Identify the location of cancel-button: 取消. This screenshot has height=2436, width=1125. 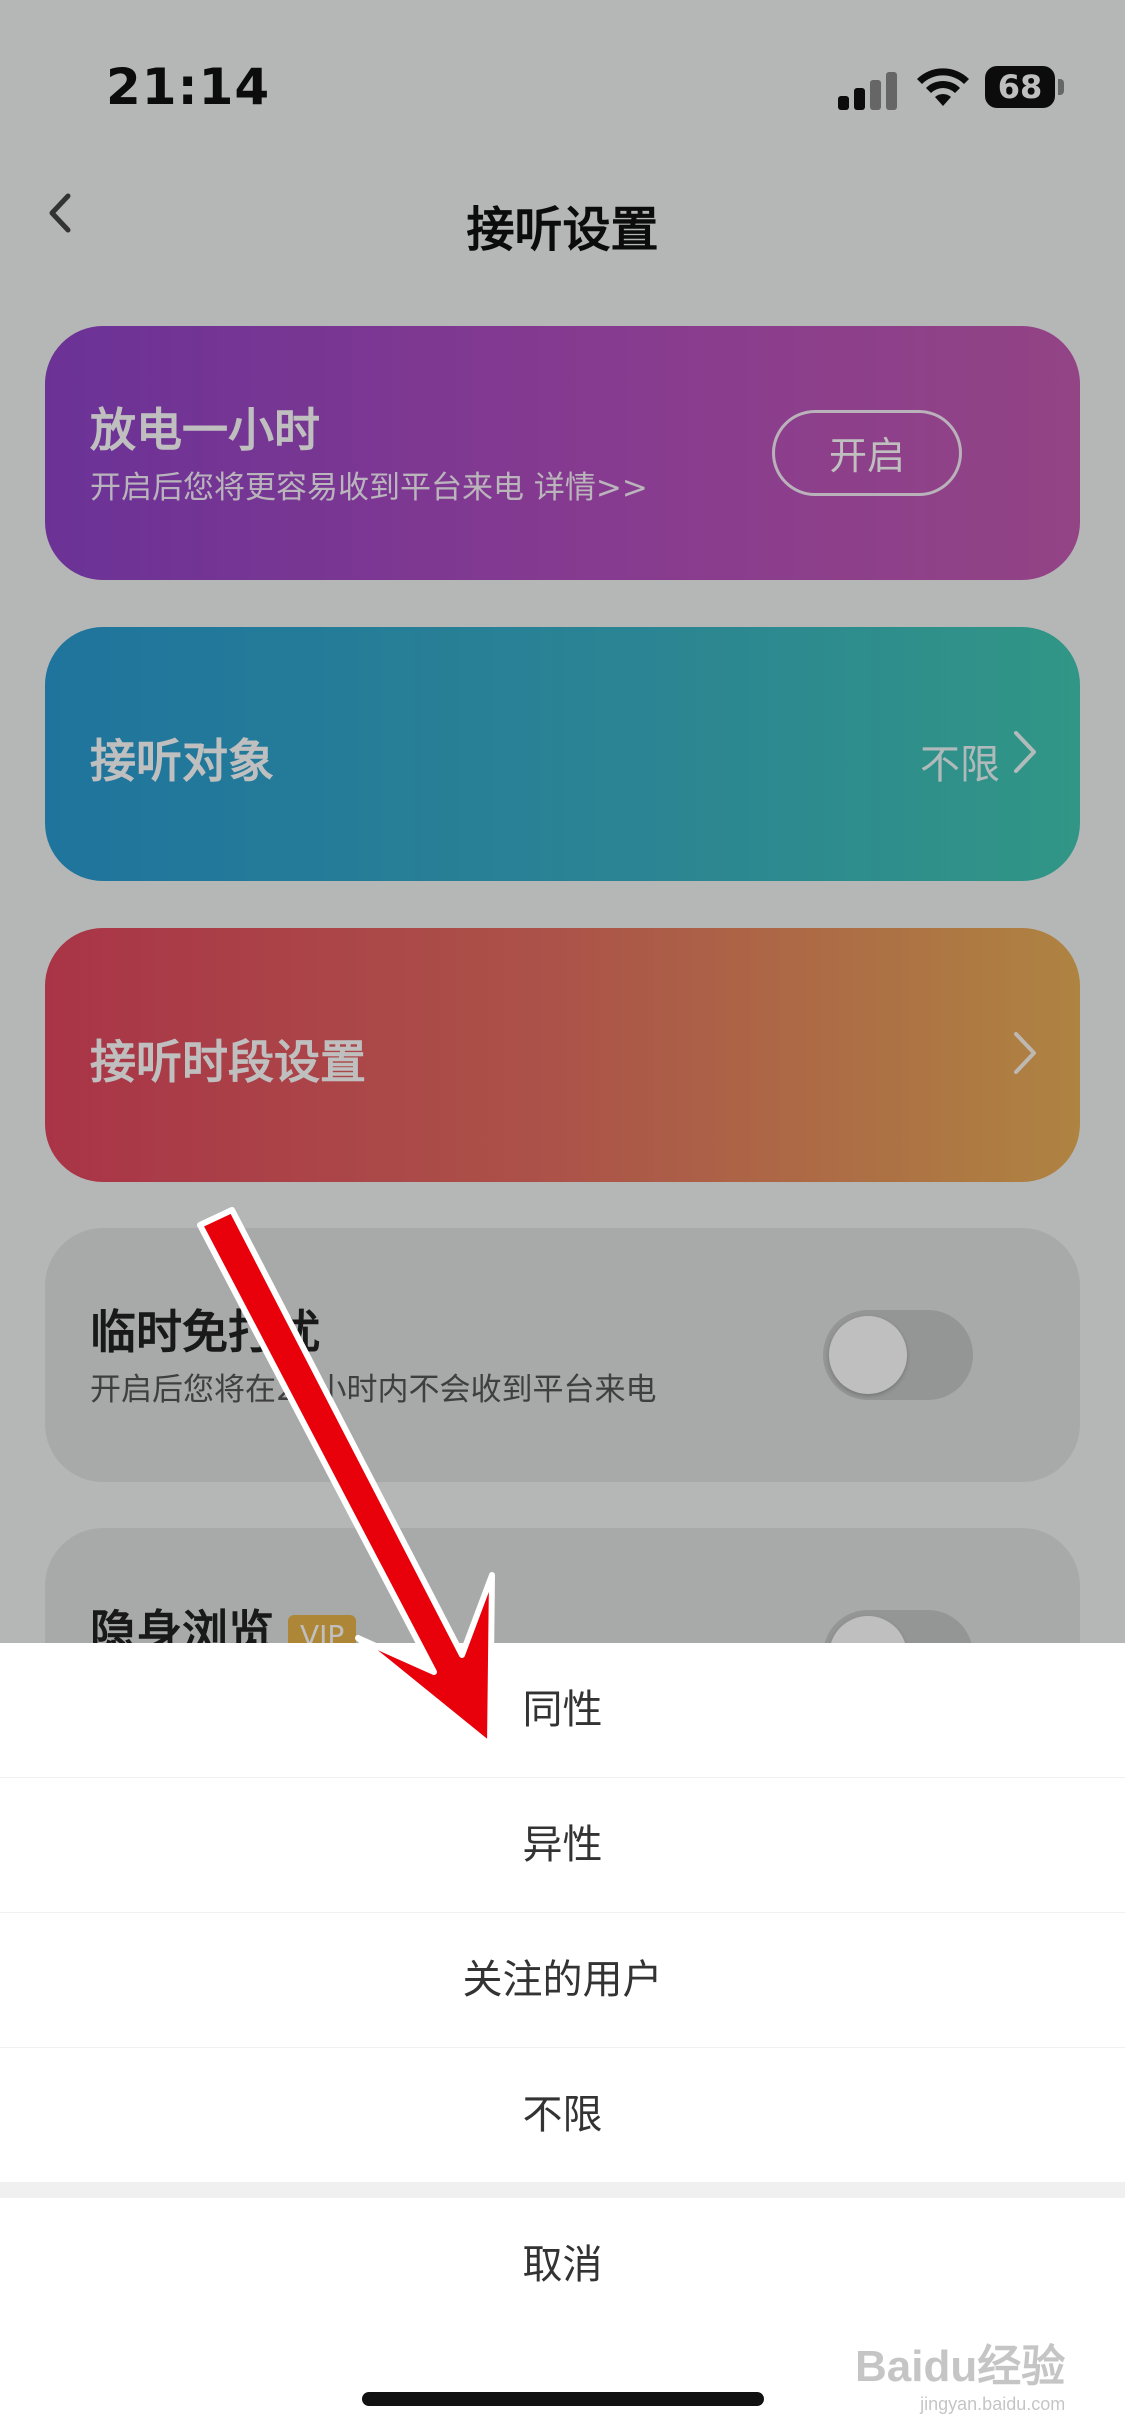
(562, 2265).